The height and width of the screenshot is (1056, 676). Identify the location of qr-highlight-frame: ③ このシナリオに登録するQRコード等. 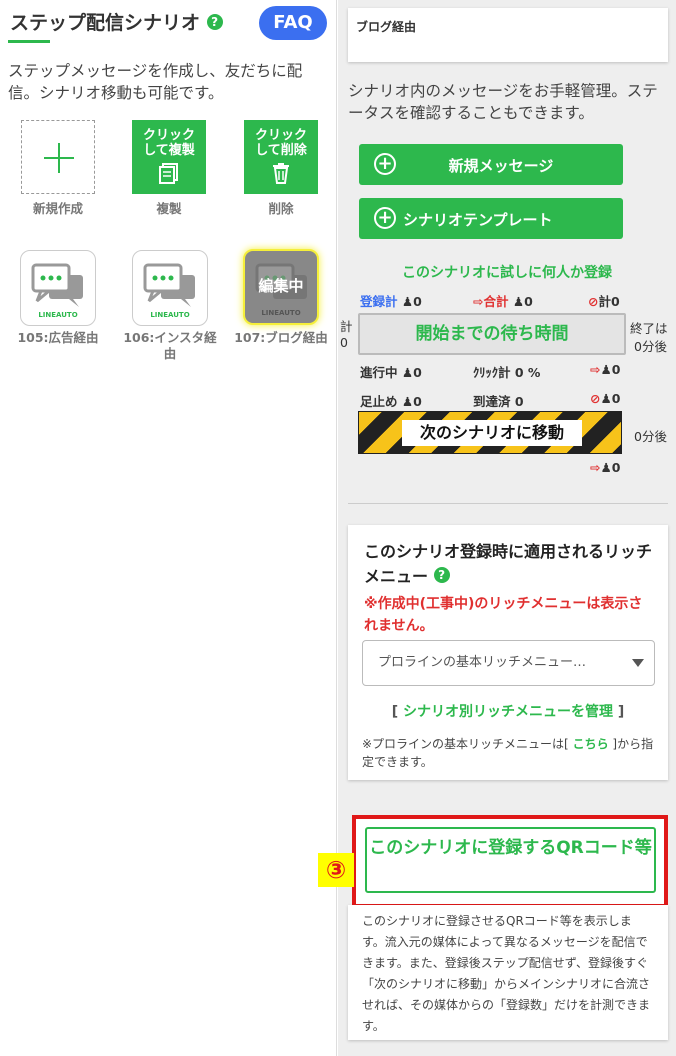
(493, 861).